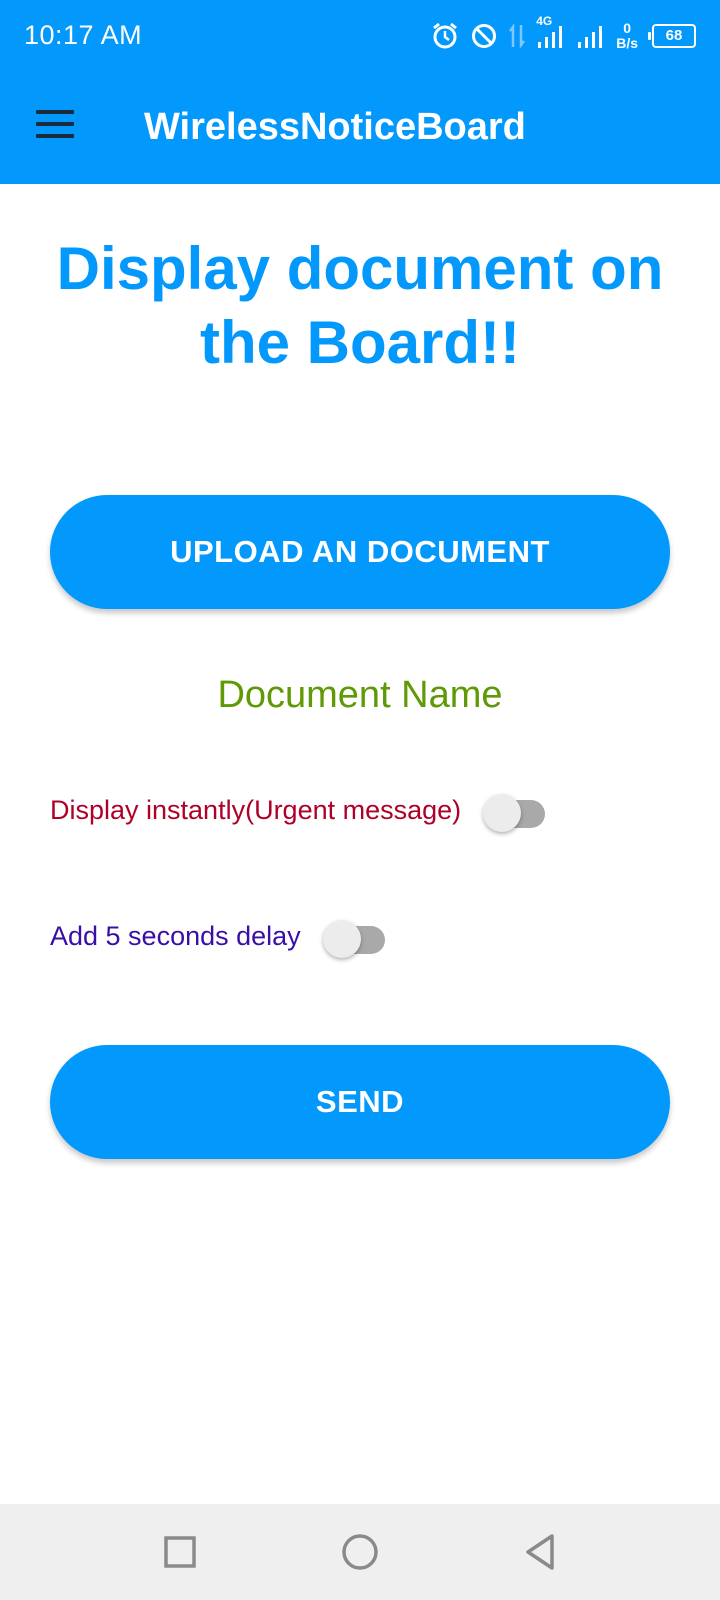 The height and width of the screenshot is (1600, 720). Describe the element at coordinates (360, 695) in the screenshot. I see `document-name: Document Name` at that location.